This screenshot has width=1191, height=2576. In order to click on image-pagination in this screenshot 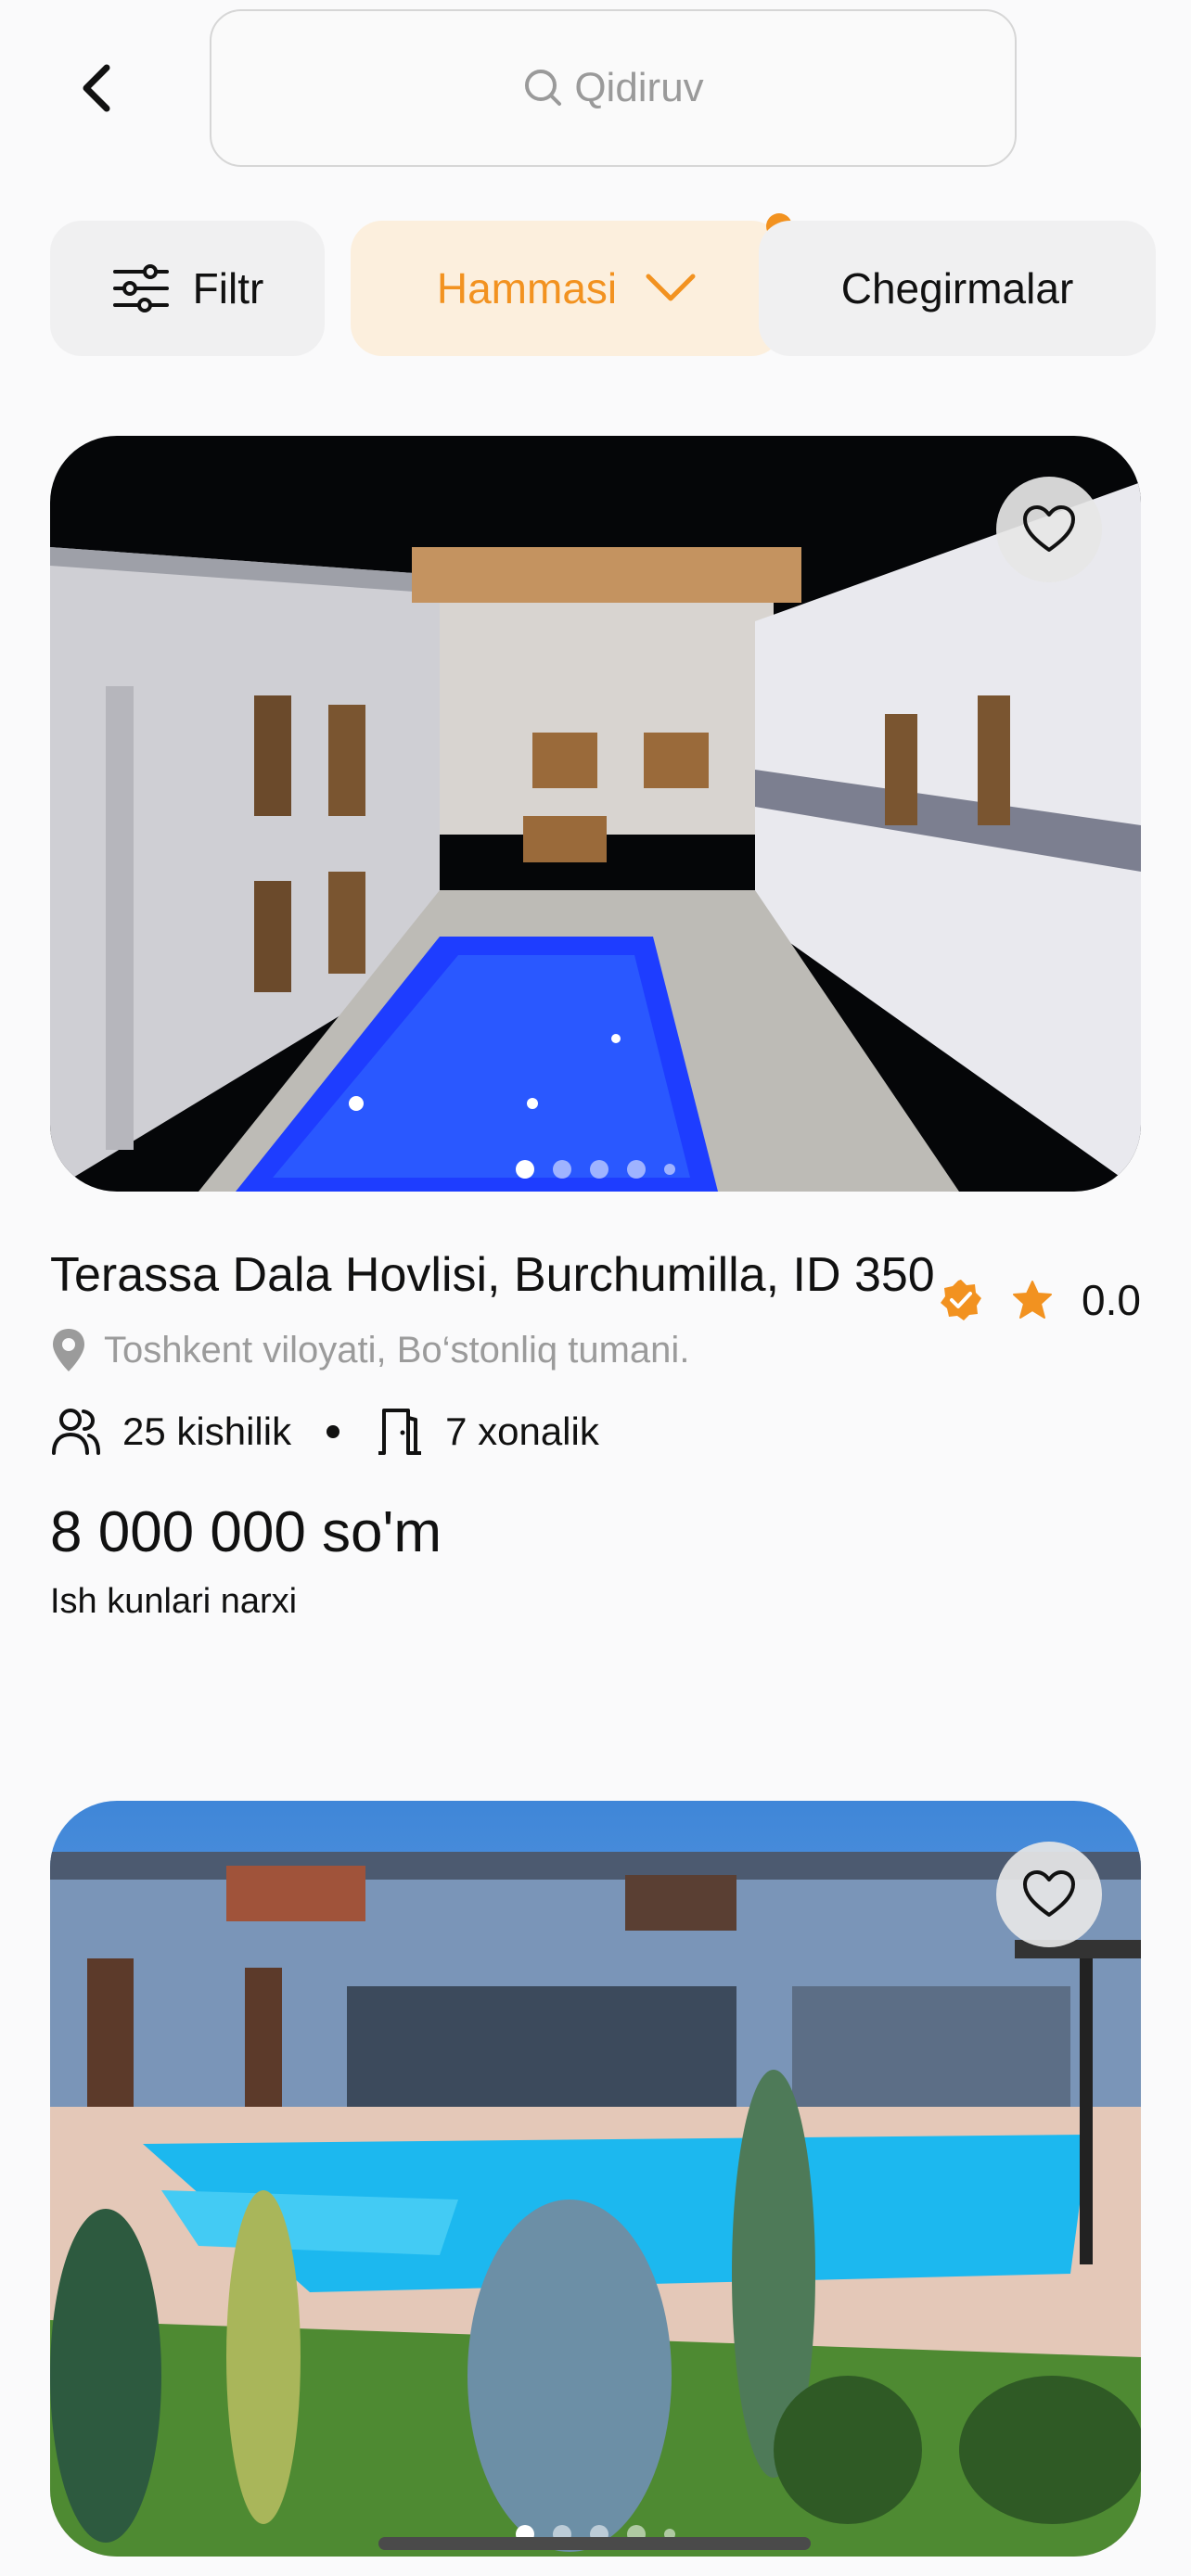, I will do `click(595, 1170)`.